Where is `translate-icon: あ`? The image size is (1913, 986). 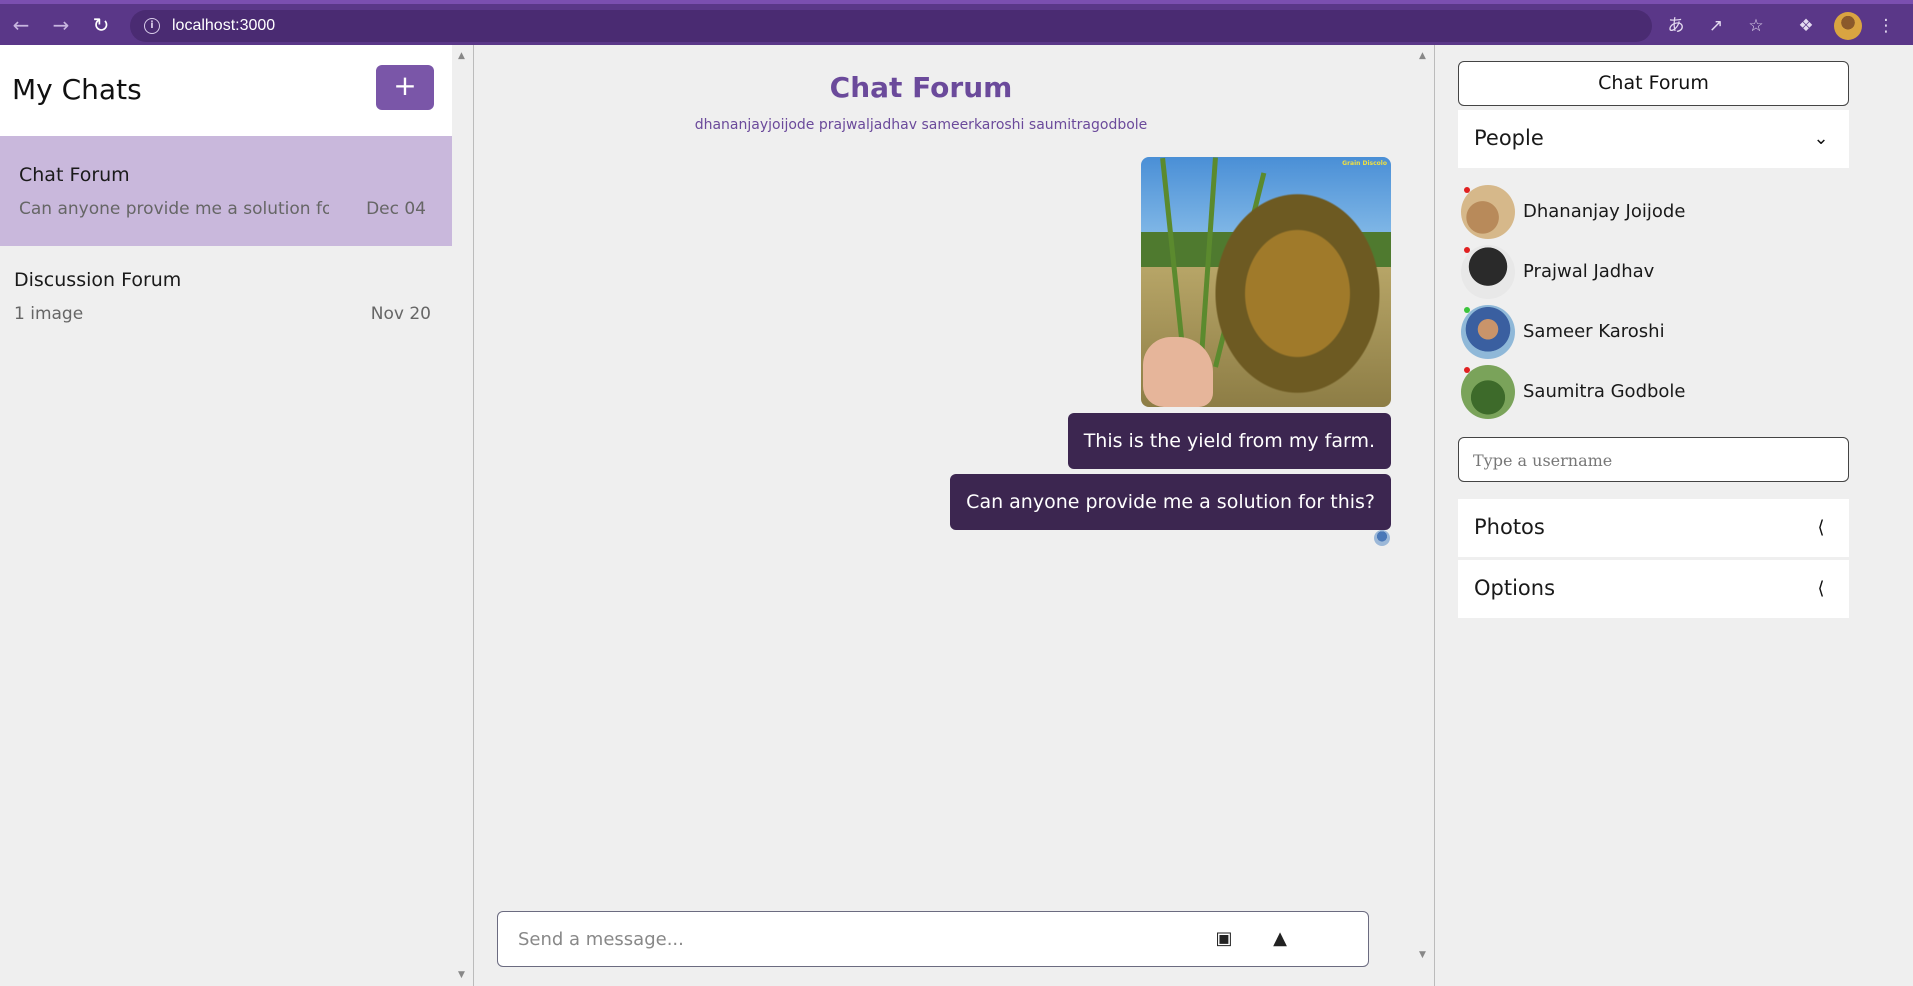 translate-icon: あ is located at coordinates (1676, 26).